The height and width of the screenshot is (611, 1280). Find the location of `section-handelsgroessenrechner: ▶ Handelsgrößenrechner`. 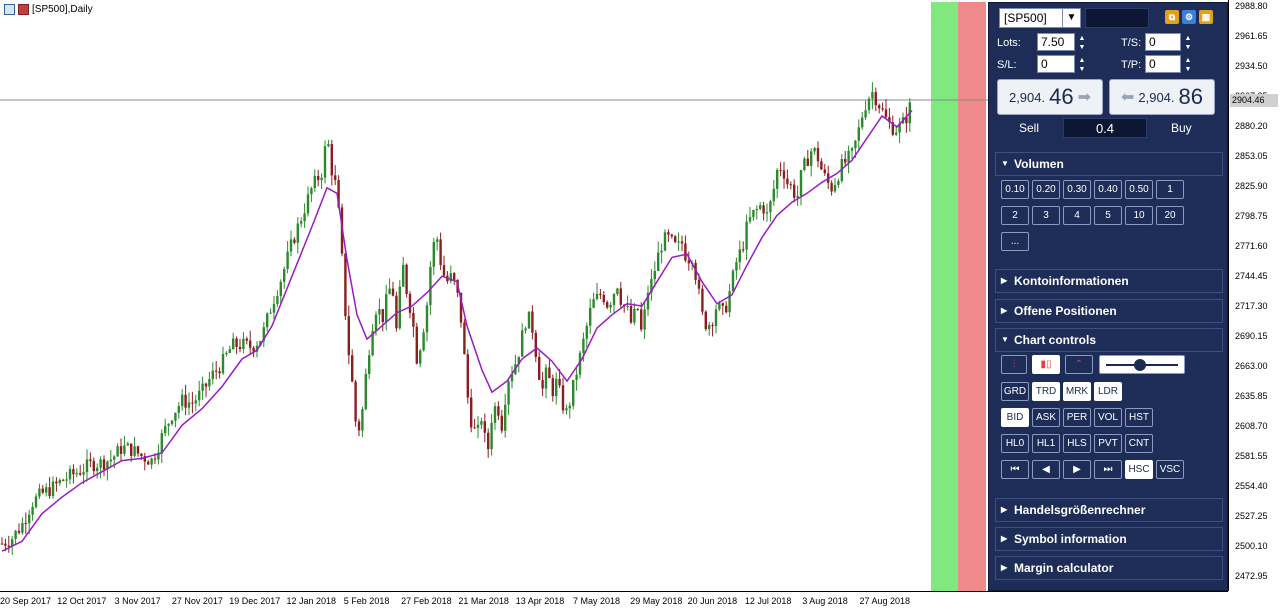

section-handelsgroessenrechner: ▶ Handelsgrößenrechner is located at coordinates (1109, 510).